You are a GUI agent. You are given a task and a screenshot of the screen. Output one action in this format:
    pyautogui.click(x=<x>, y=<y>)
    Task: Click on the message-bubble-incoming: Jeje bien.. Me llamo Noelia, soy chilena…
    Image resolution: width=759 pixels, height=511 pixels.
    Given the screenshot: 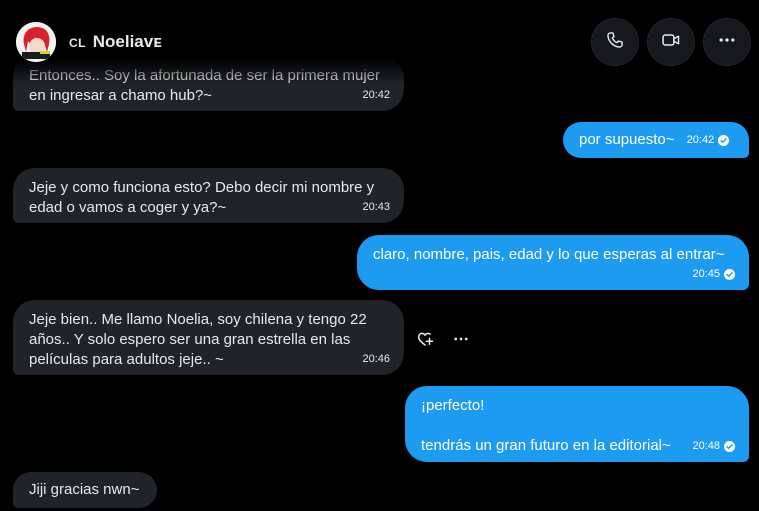 What is the action you would take?
    pyautogui.click(x=208, y=337)
    